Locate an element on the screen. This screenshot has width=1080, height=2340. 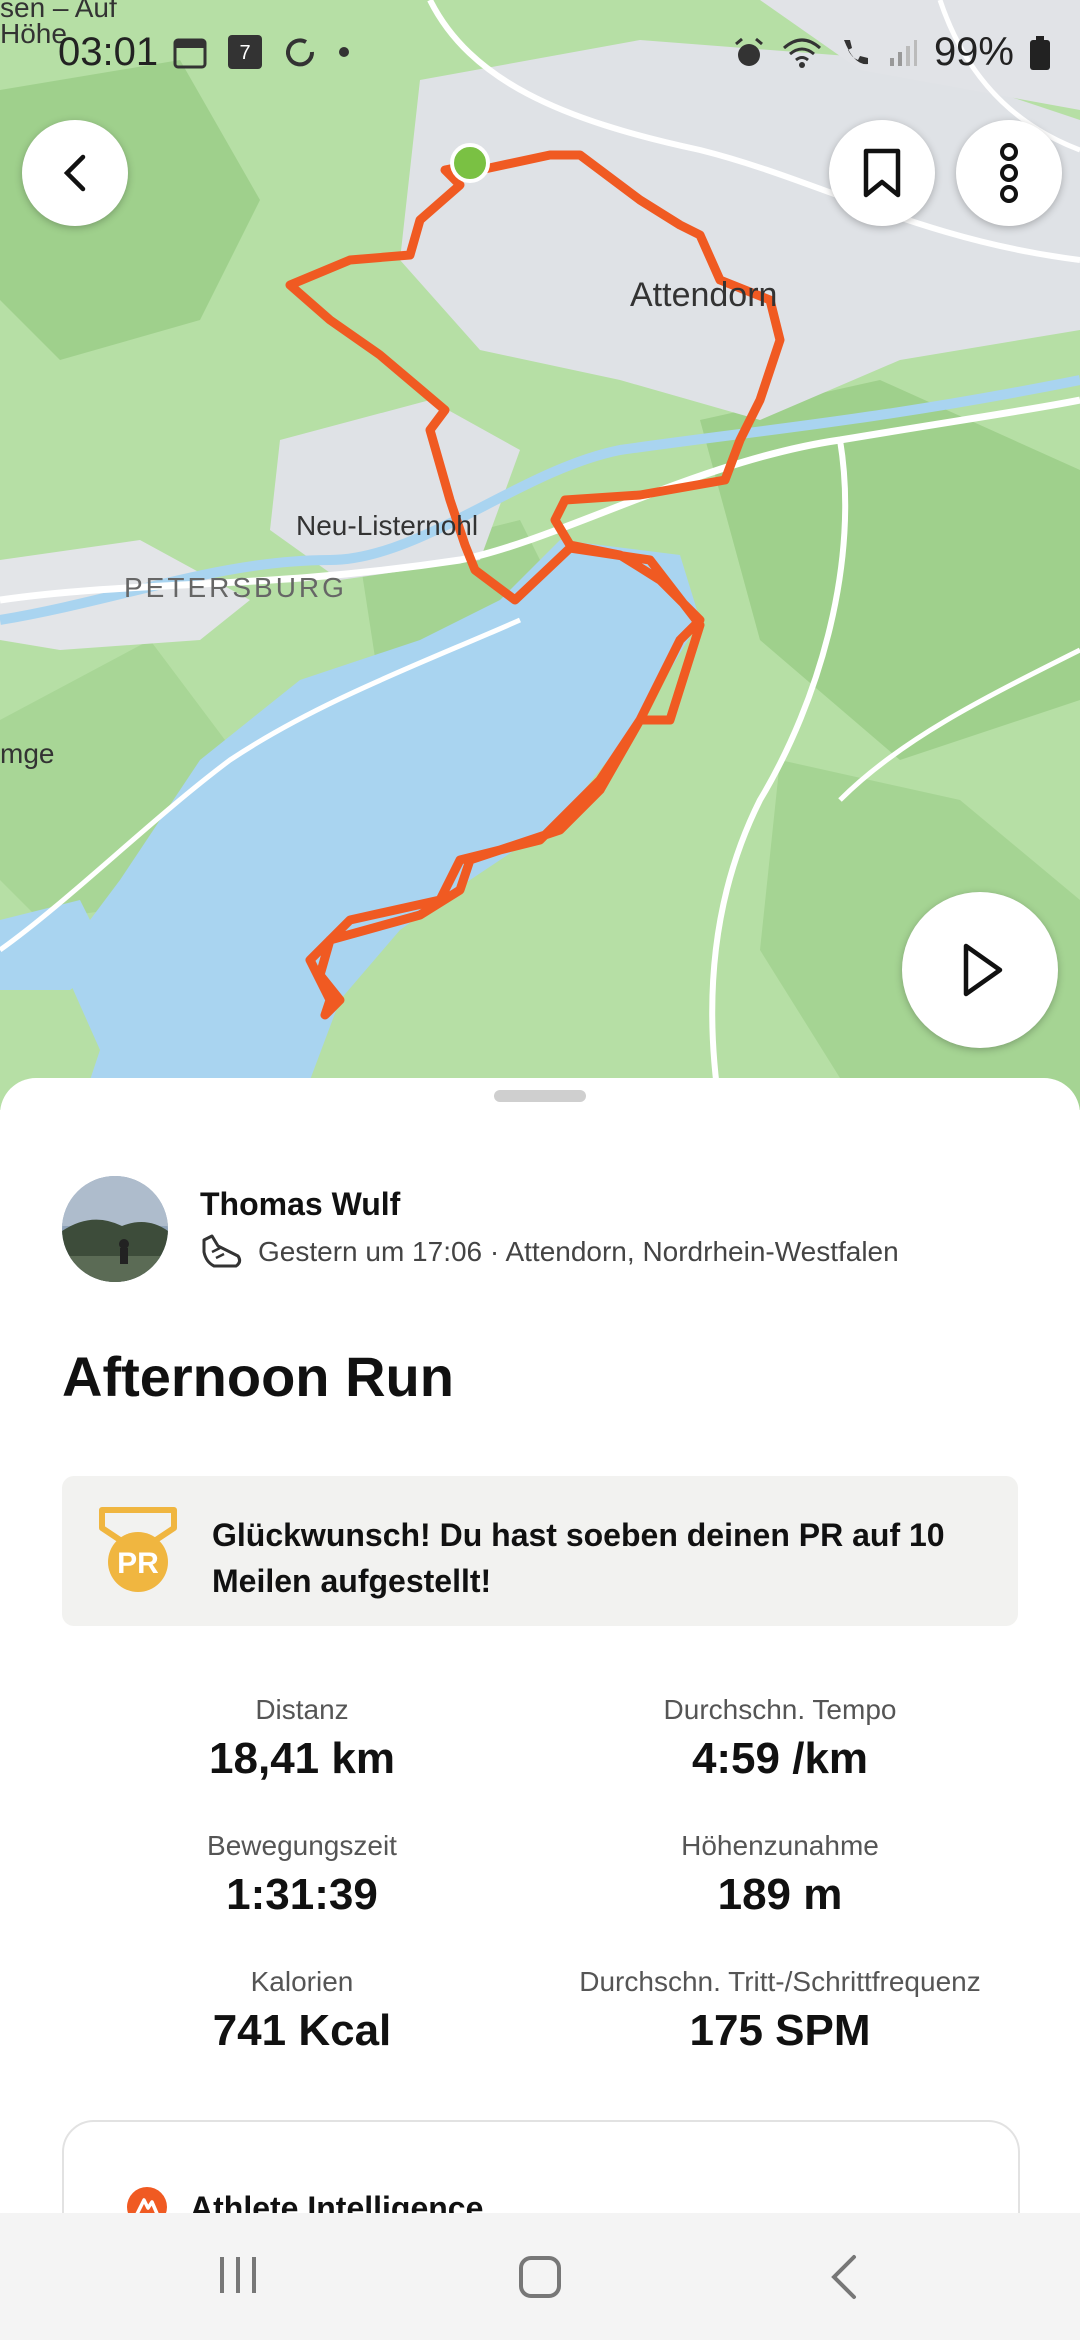
stat-label: Durchschn. Tritt-/Schrittfrequenz is located at coordinates (780, 1981).